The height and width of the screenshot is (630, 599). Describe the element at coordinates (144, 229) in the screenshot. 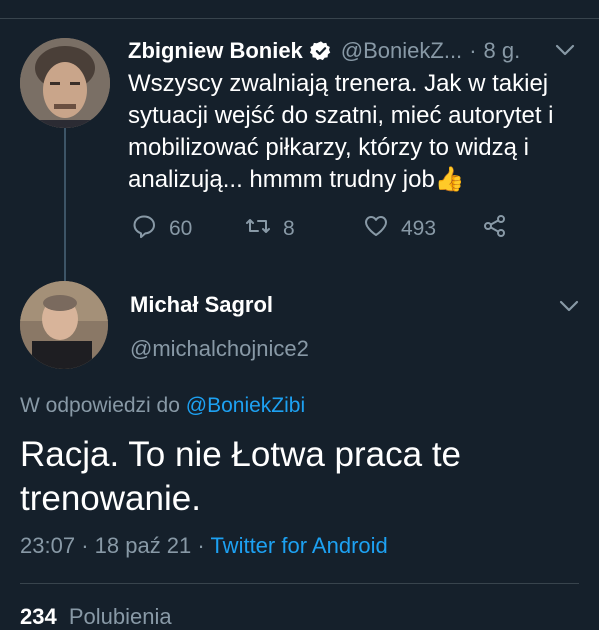

I see `reply-icon` at that location.